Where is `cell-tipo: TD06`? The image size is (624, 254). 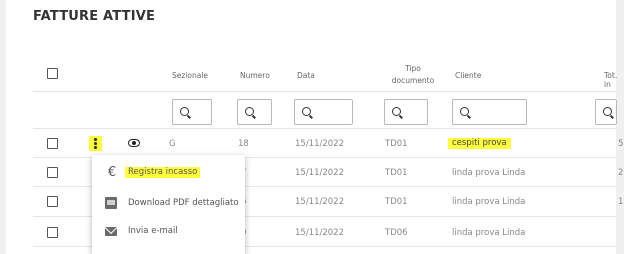
cell-tipo: TD06 is located at coordinates (396, 233).